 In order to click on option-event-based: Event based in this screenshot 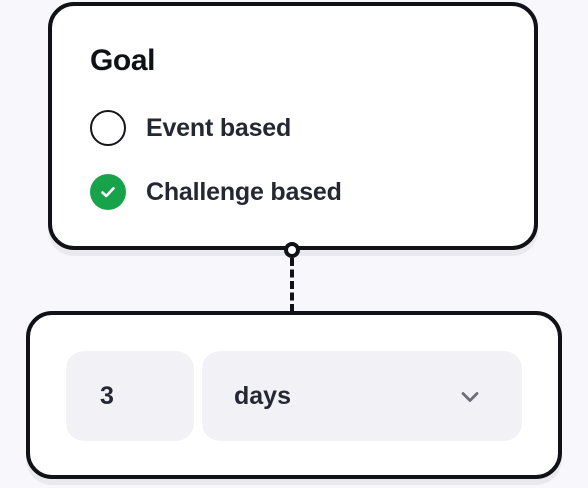, I will do `click(190, 128)`.